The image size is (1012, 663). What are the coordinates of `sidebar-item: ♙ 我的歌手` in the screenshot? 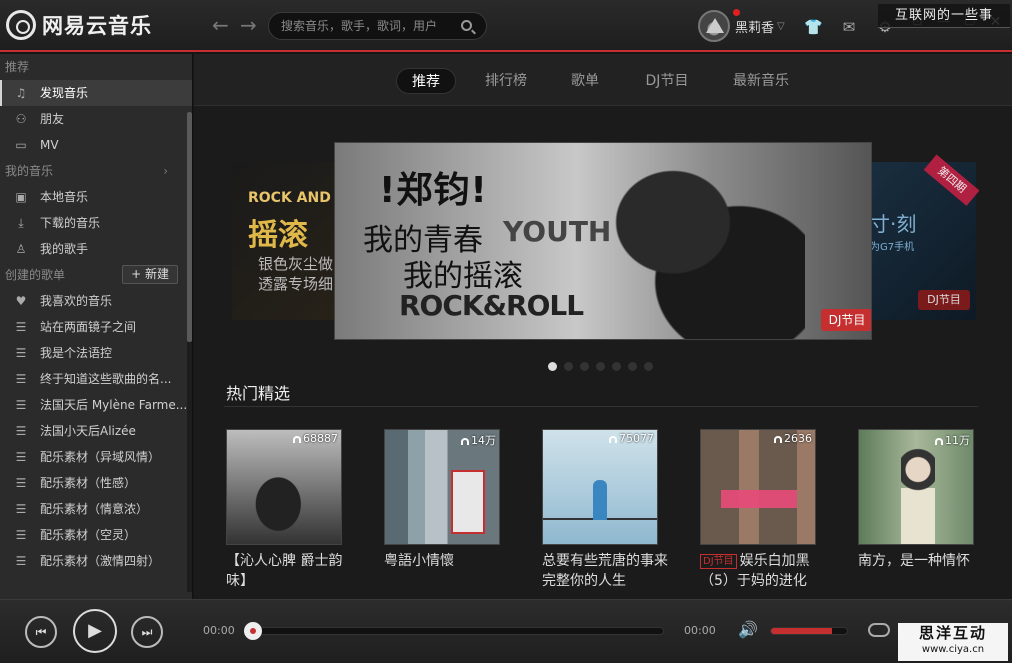 It's located at (96, 249).